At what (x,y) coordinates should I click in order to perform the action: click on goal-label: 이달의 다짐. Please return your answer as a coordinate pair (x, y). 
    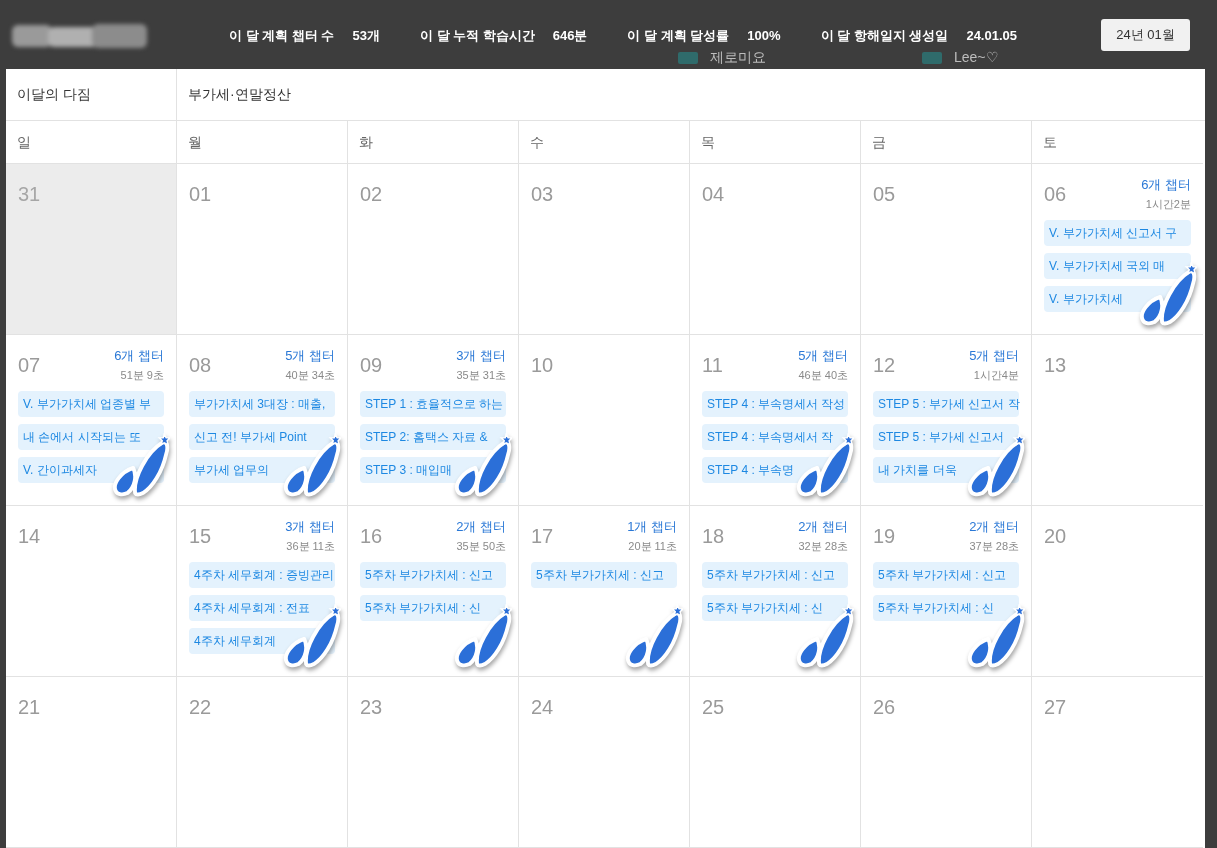
    Looking at the image, I should click on (54, 94).